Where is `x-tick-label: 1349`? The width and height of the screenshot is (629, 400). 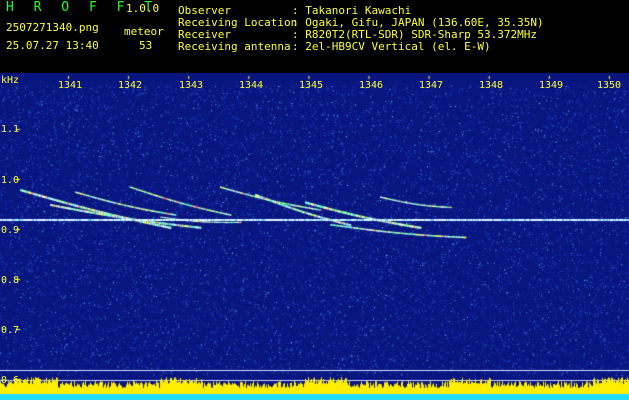 x-tick-label: 1349 is located at coordinates (551, 85).